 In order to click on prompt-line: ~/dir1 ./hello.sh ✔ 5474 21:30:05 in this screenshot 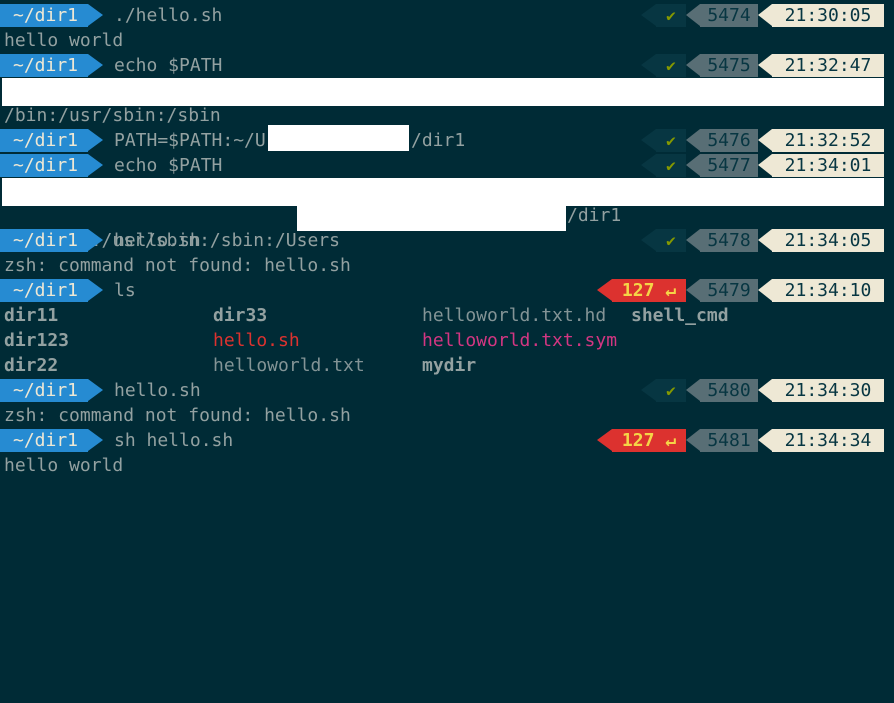, I will do `click(447, 15)`.